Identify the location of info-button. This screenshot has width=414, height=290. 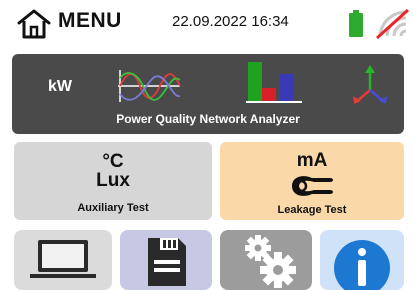
(362, 260).